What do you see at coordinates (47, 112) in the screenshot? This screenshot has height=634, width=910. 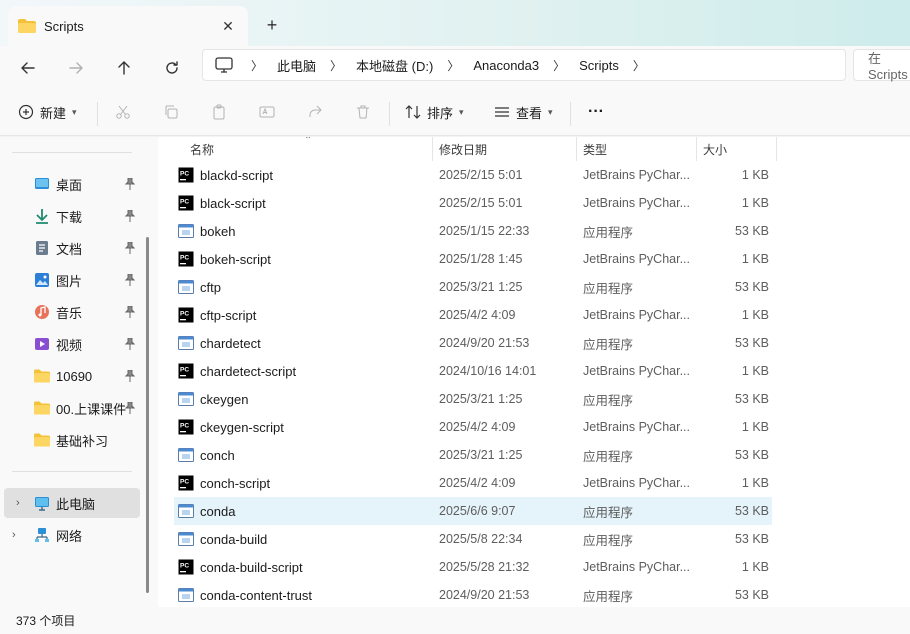 I see `new-button: 新建 ▾` at bounding box center [47, 112].